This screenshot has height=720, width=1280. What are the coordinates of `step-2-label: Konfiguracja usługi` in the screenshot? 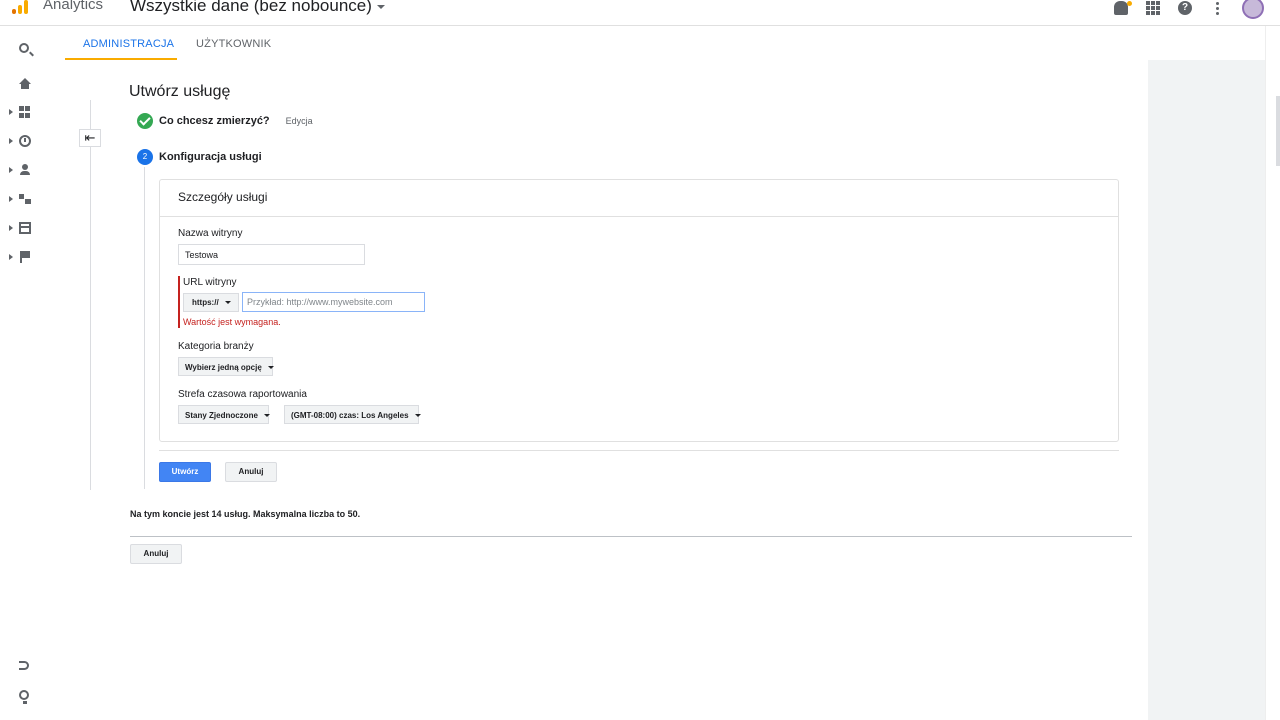 It's located at (210, 157).